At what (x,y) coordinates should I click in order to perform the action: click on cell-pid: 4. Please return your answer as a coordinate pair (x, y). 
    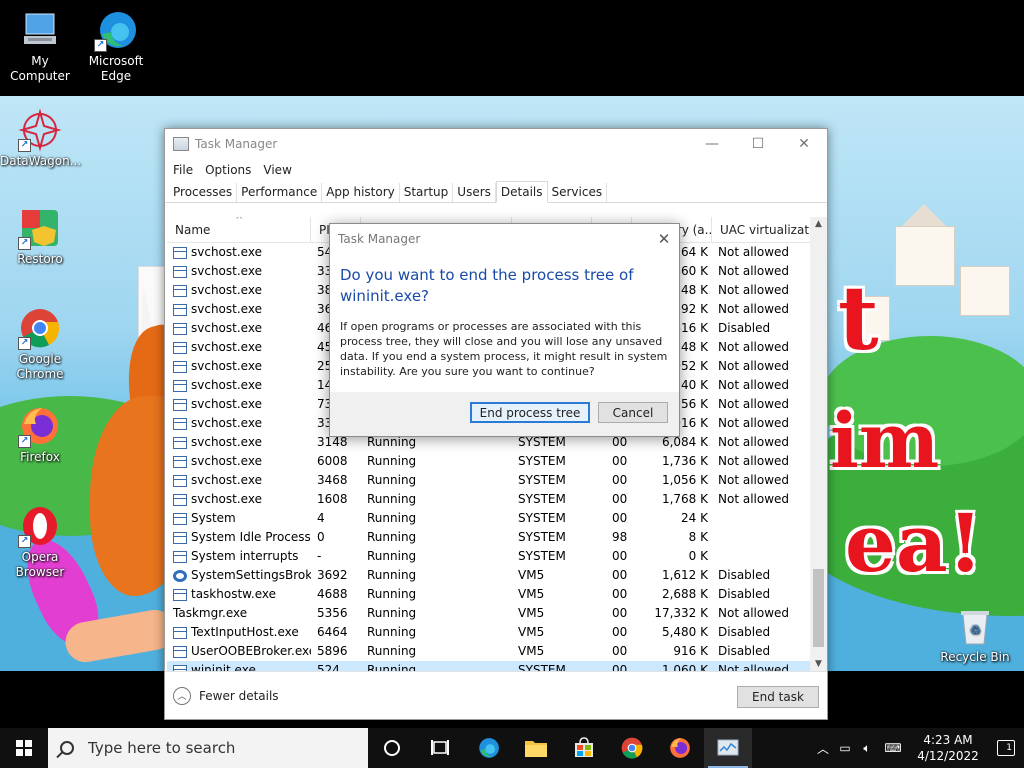
    Looking at the image, I should click on (321, 518).